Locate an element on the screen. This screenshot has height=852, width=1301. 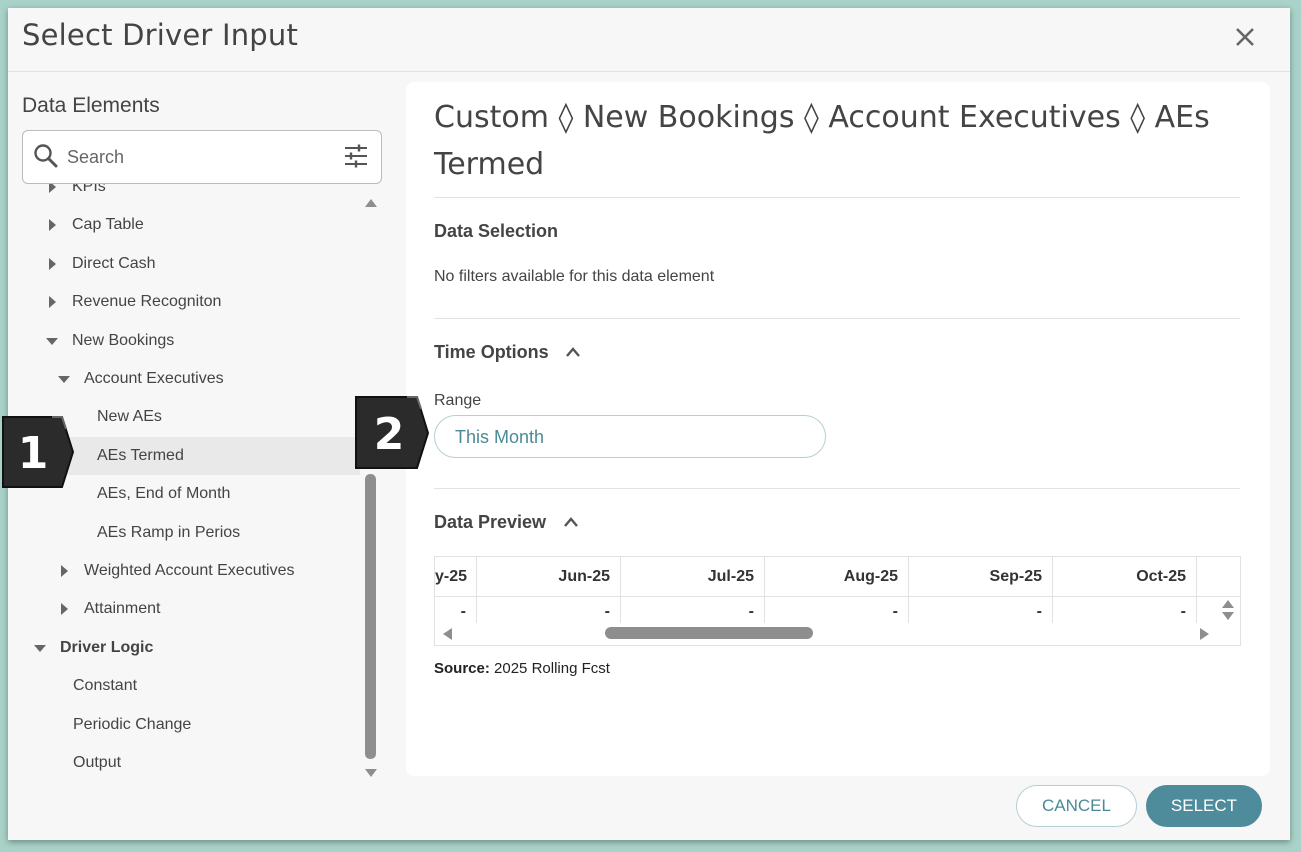
tree-item-label: Revenue Recogniton is located at coordinates (147, 302).